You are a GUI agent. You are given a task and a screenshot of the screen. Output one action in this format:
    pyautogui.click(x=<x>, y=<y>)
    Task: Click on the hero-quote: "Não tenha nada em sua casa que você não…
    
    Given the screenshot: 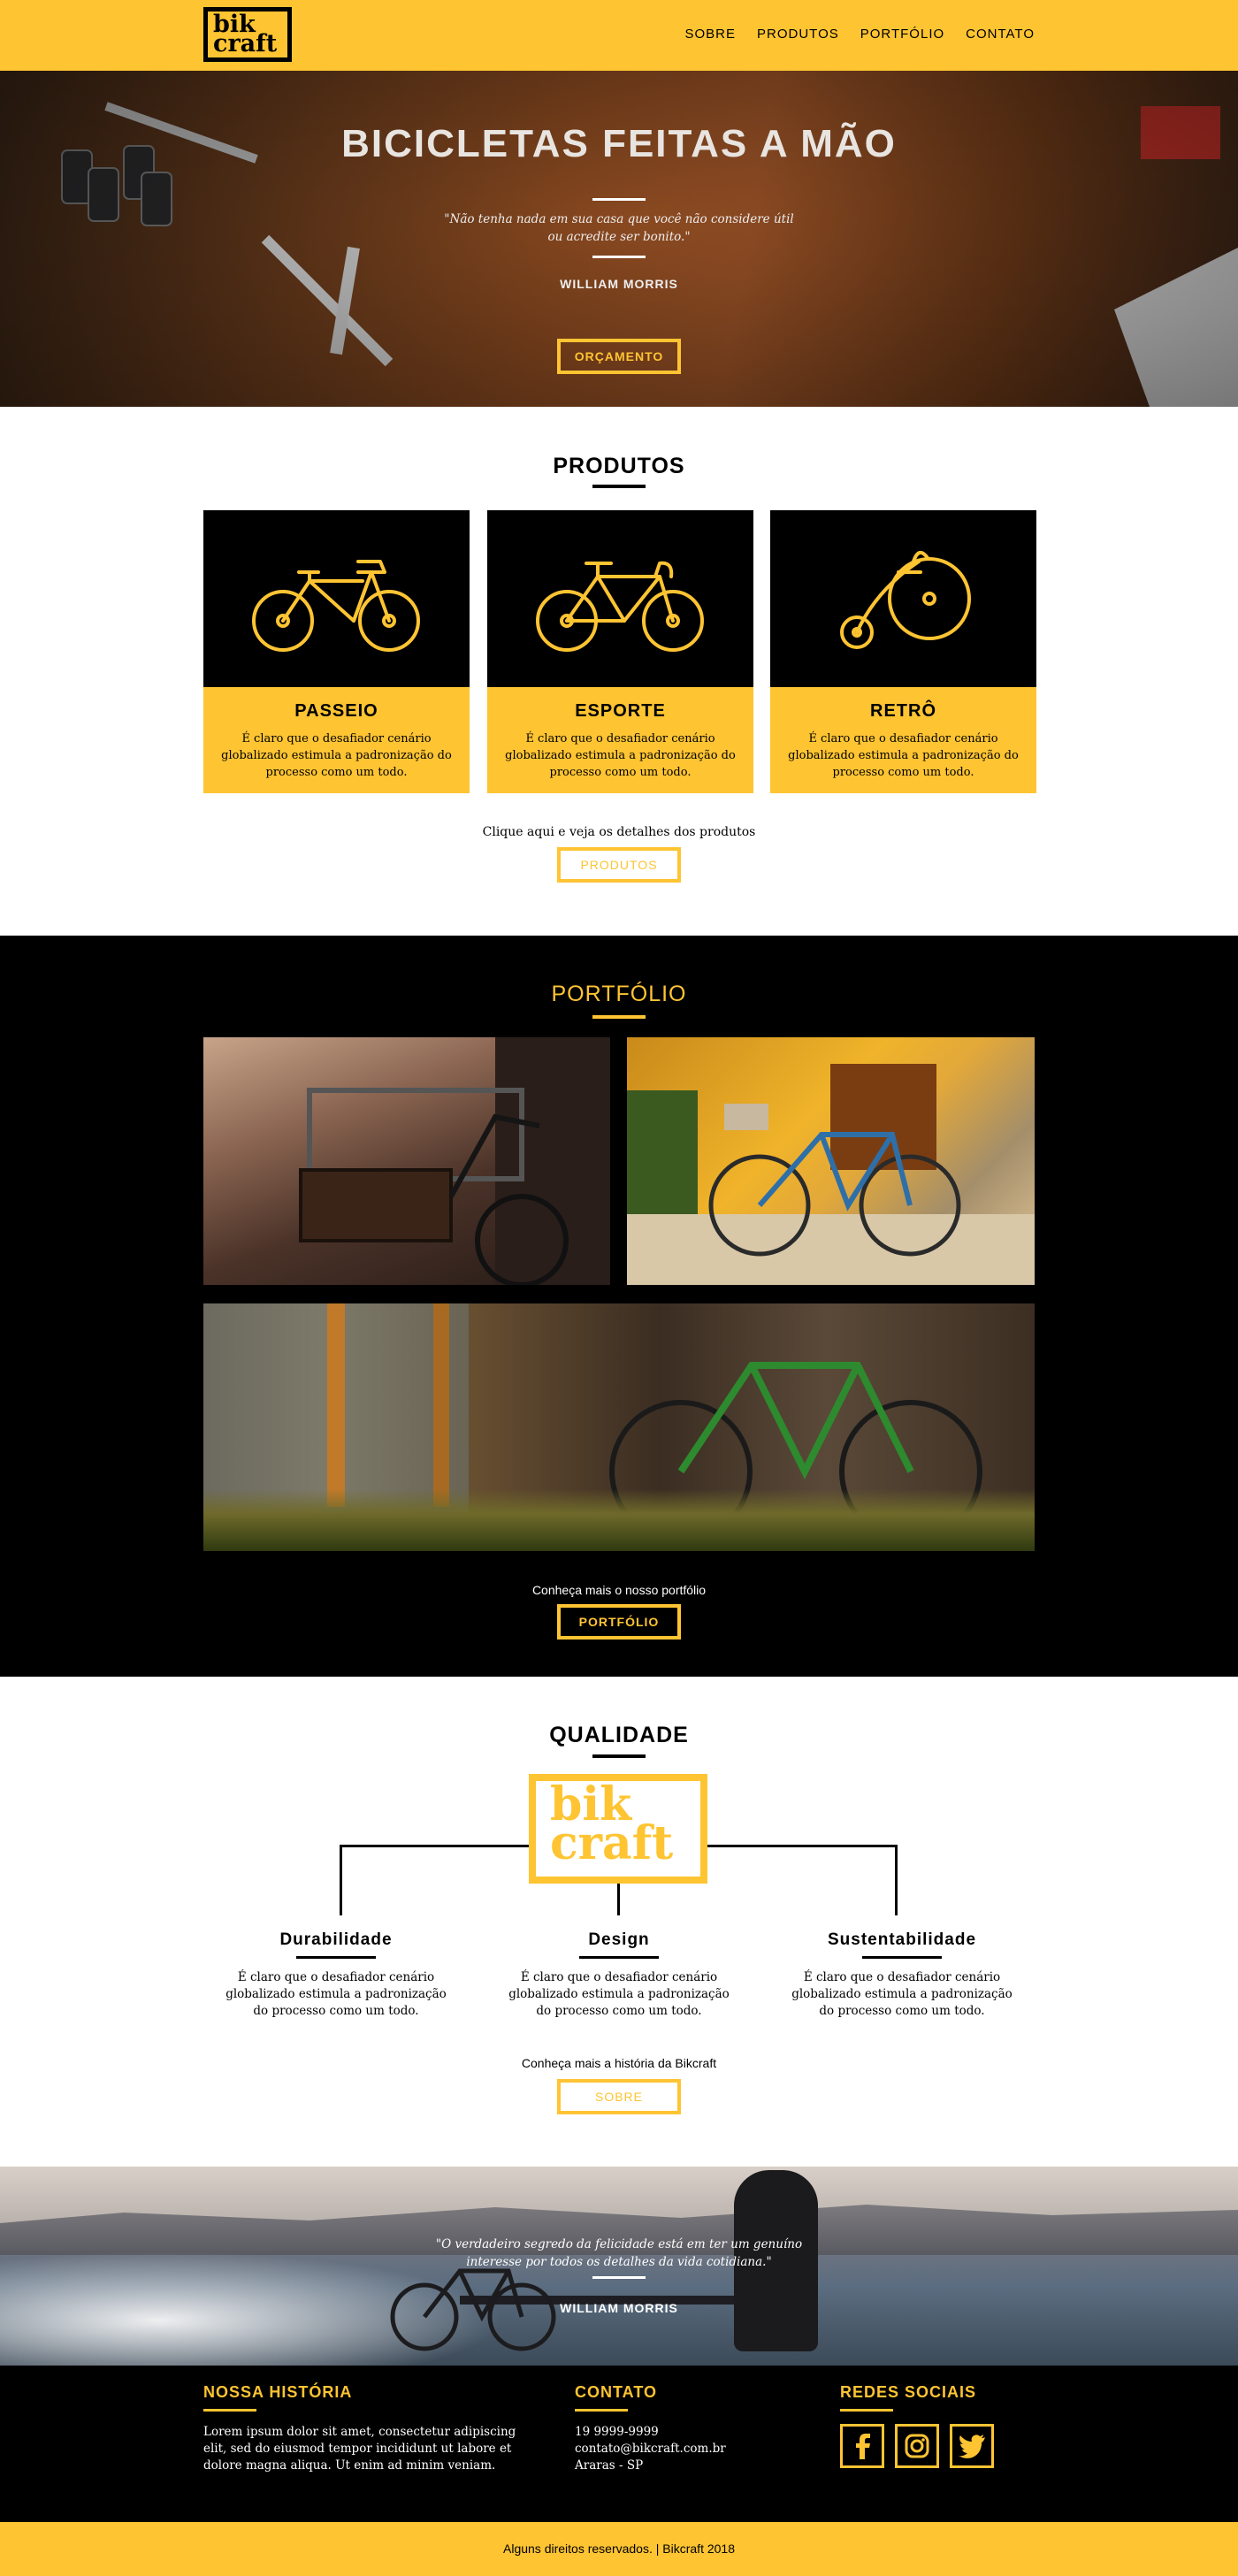 What is the action you would take?
    pyautogui.click(x=619, y=228)
    